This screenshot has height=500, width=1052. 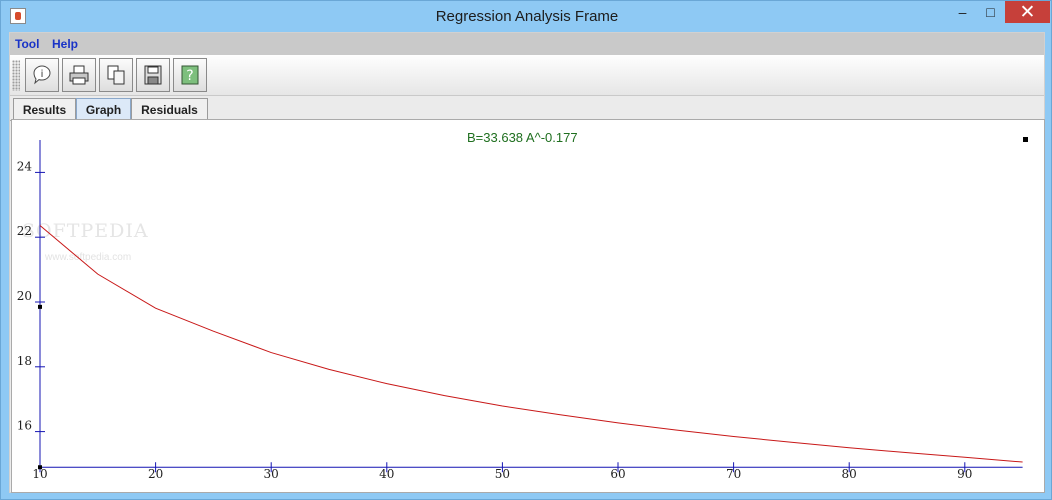 I want to click on y-tick-label: 18, so click(x=24, y=361).